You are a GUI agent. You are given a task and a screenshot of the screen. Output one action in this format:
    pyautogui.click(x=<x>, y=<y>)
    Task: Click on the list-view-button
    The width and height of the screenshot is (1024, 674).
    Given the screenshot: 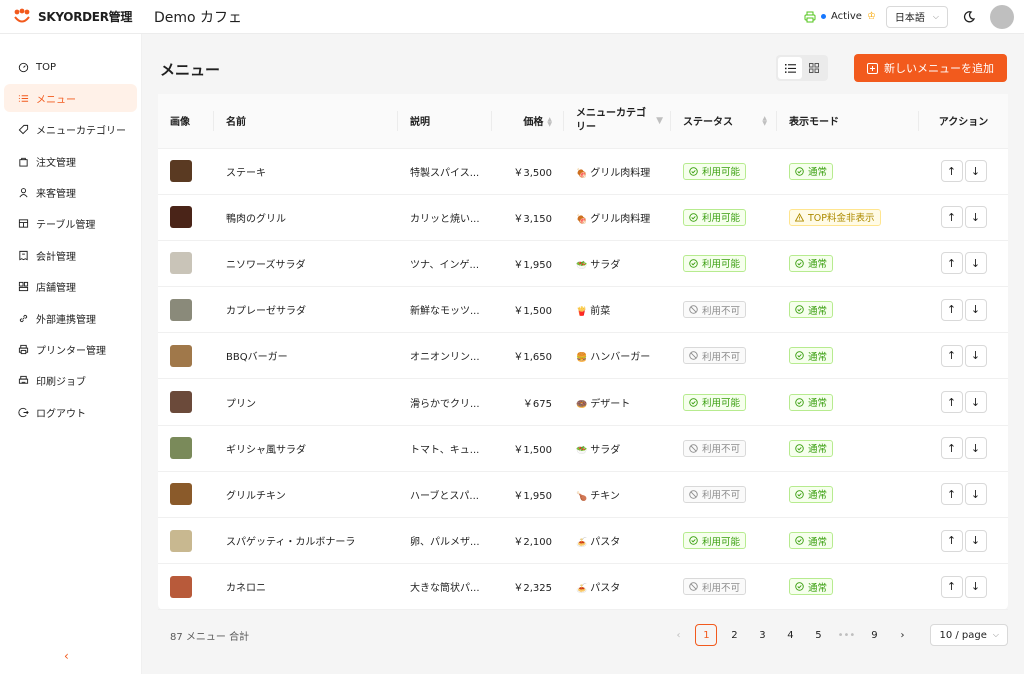 What is the action you would take?
    pyautogui.click(x=790, y=68)
    